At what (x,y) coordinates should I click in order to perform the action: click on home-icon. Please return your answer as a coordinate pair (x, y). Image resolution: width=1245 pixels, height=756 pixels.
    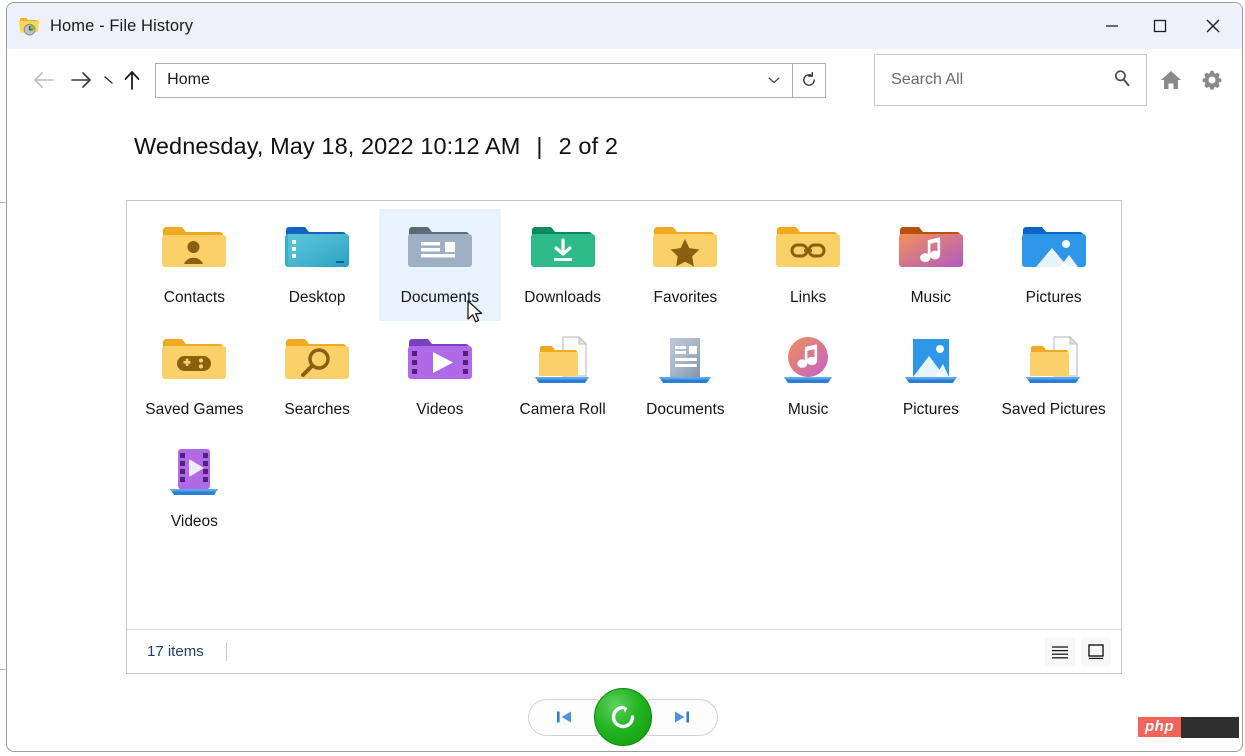
    Looking at the image, I should click on (1171, 80).